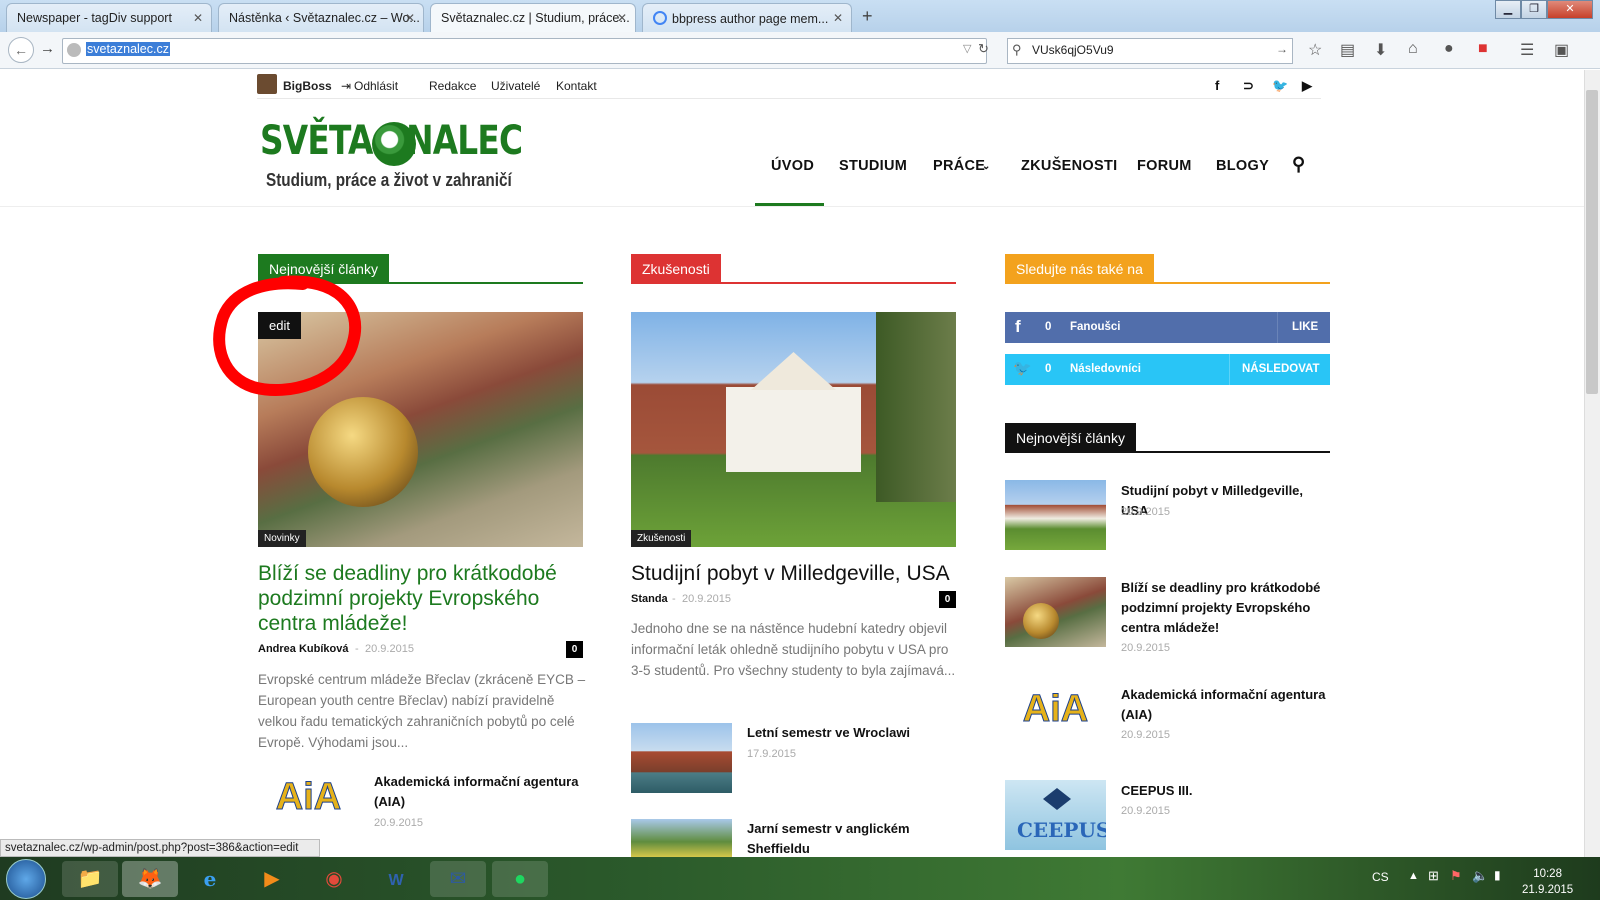 The width and height of the screenshot is (1600, 900). I want to click on back-button: ←, so click(21, 50).